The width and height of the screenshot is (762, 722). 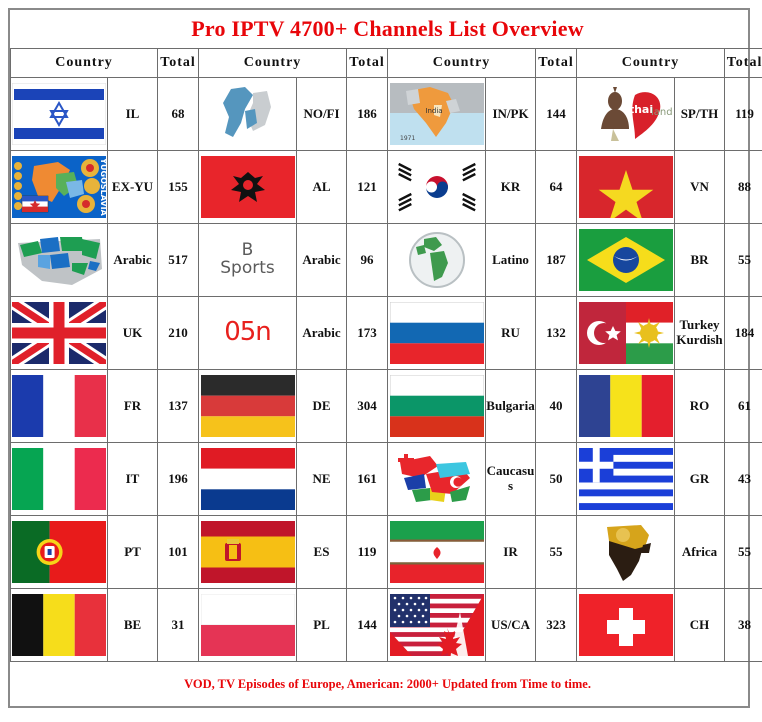 I want to click on channel-total: 132, so click(x=556, y=333).